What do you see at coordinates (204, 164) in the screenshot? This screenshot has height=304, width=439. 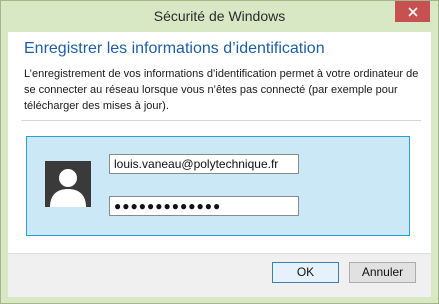 I see `username-field: louis.vaneau@polytechnique.fr` at bounding box center [204, 164].